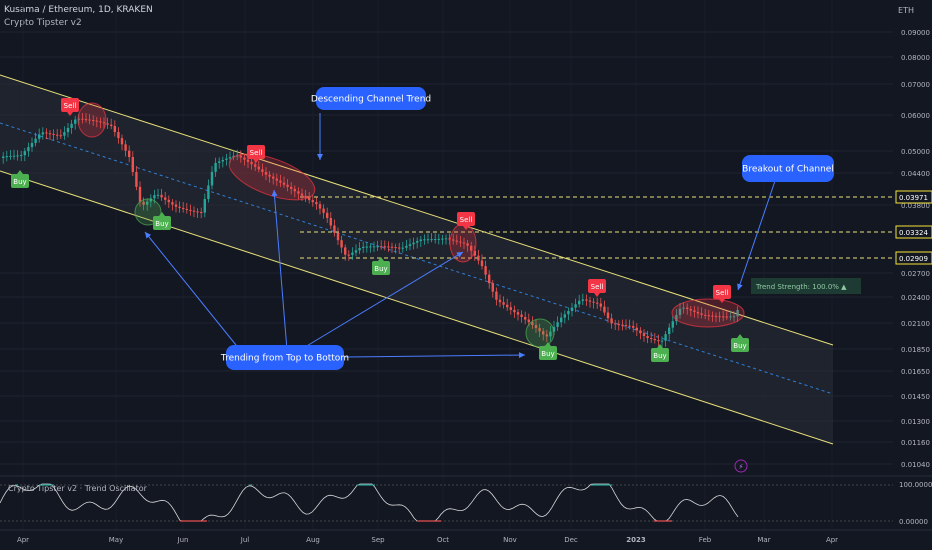  Describe the element at coordinates (915, 174) in the screenshot. I see `price-tick-label: 0.04400` at that location.